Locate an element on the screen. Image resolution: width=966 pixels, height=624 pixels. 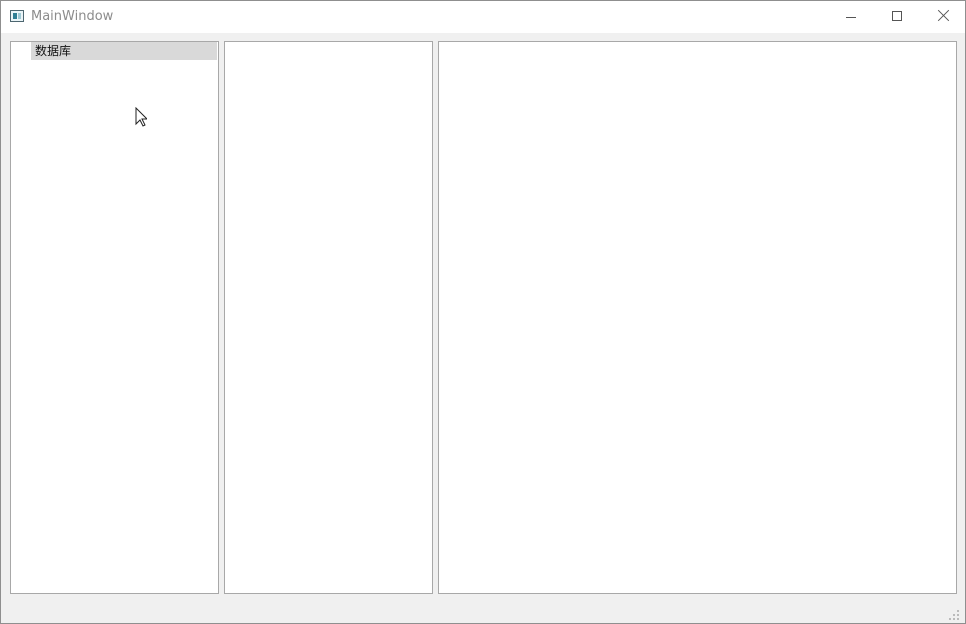
close-icon is located at coordinates (944, 16).